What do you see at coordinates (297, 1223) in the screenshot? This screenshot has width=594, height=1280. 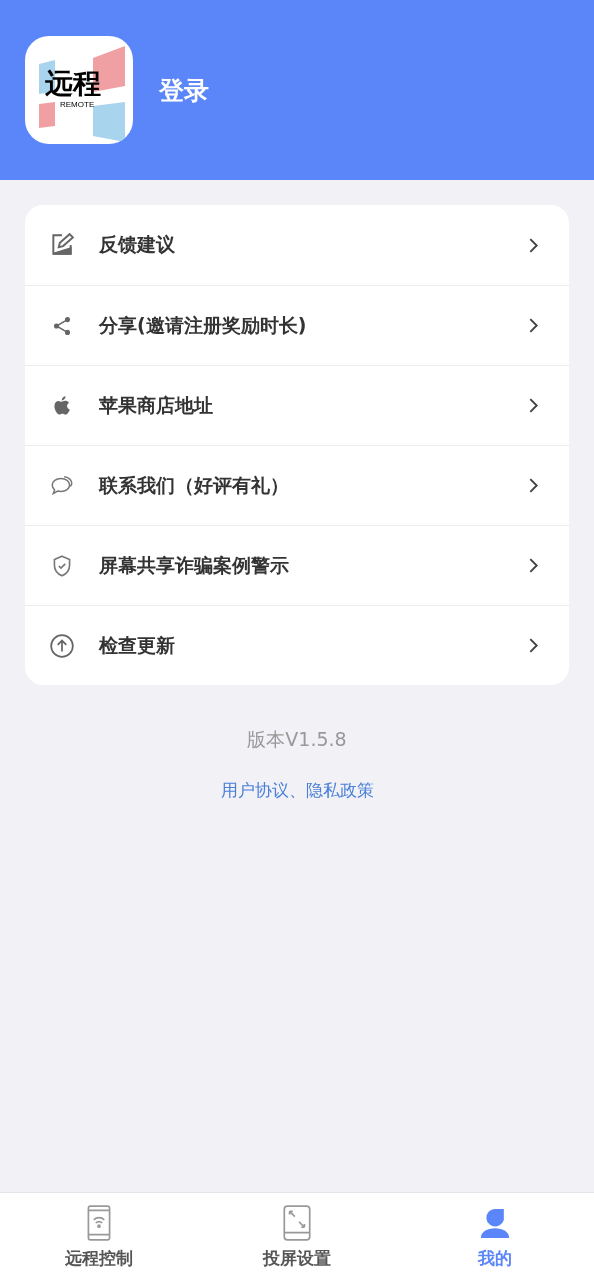 I see `screen-expand-icon` at bounding box center [297, 1223].